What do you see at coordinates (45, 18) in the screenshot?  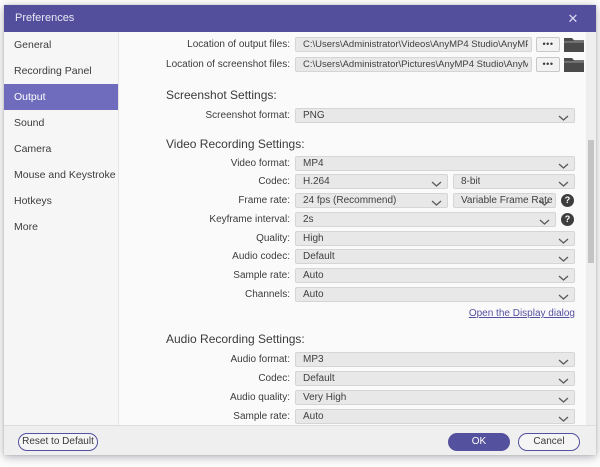 I see `dialog-title: Preferences` at bounding box center [45, 18].